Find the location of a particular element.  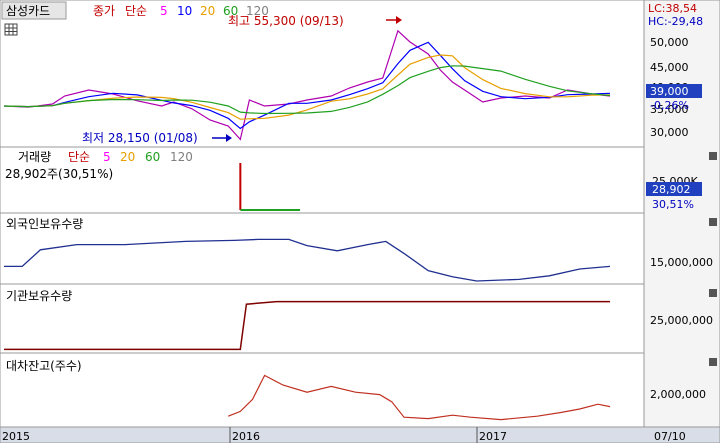

volume-title: 거래량 is located at coordinates (34, 157).